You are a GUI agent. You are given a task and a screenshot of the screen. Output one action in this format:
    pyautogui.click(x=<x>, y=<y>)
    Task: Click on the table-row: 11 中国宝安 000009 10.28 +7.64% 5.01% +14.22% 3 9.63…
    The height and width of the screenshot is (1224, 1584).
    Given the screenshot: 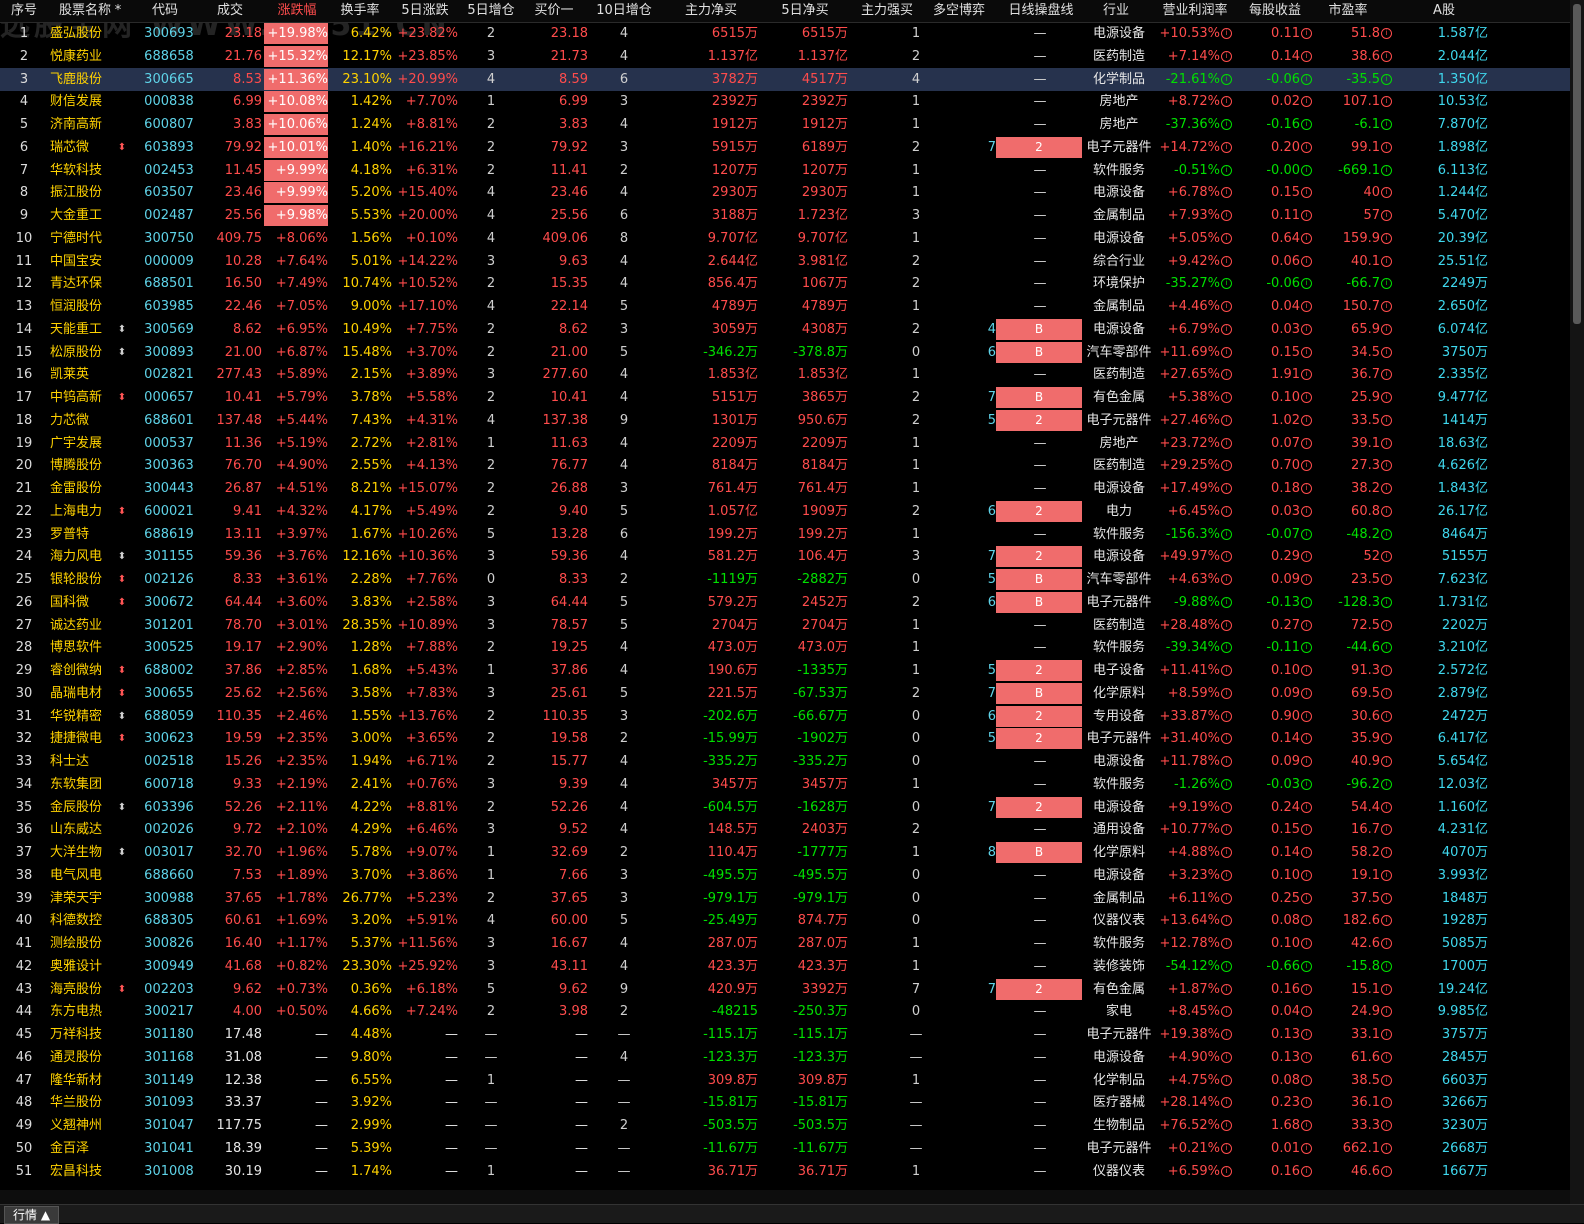 What is the action you would take?
    pyautogui.click(x=785, y=261)
    